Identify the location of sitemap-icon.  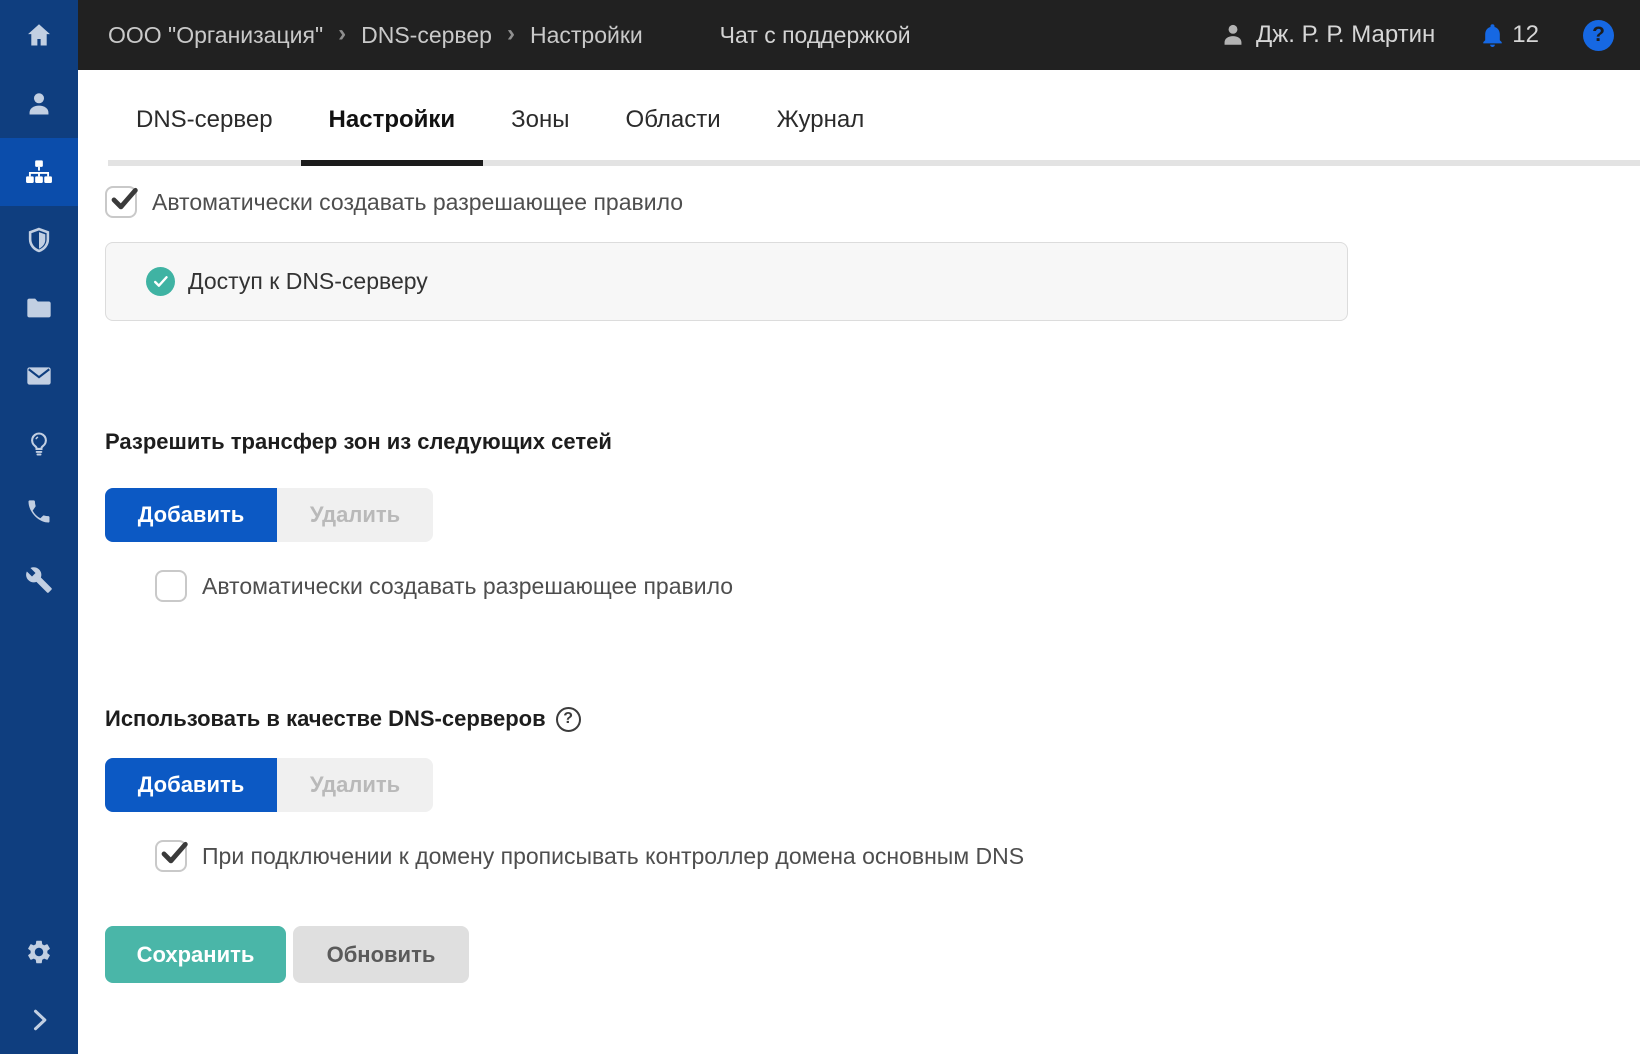
(39, 171).